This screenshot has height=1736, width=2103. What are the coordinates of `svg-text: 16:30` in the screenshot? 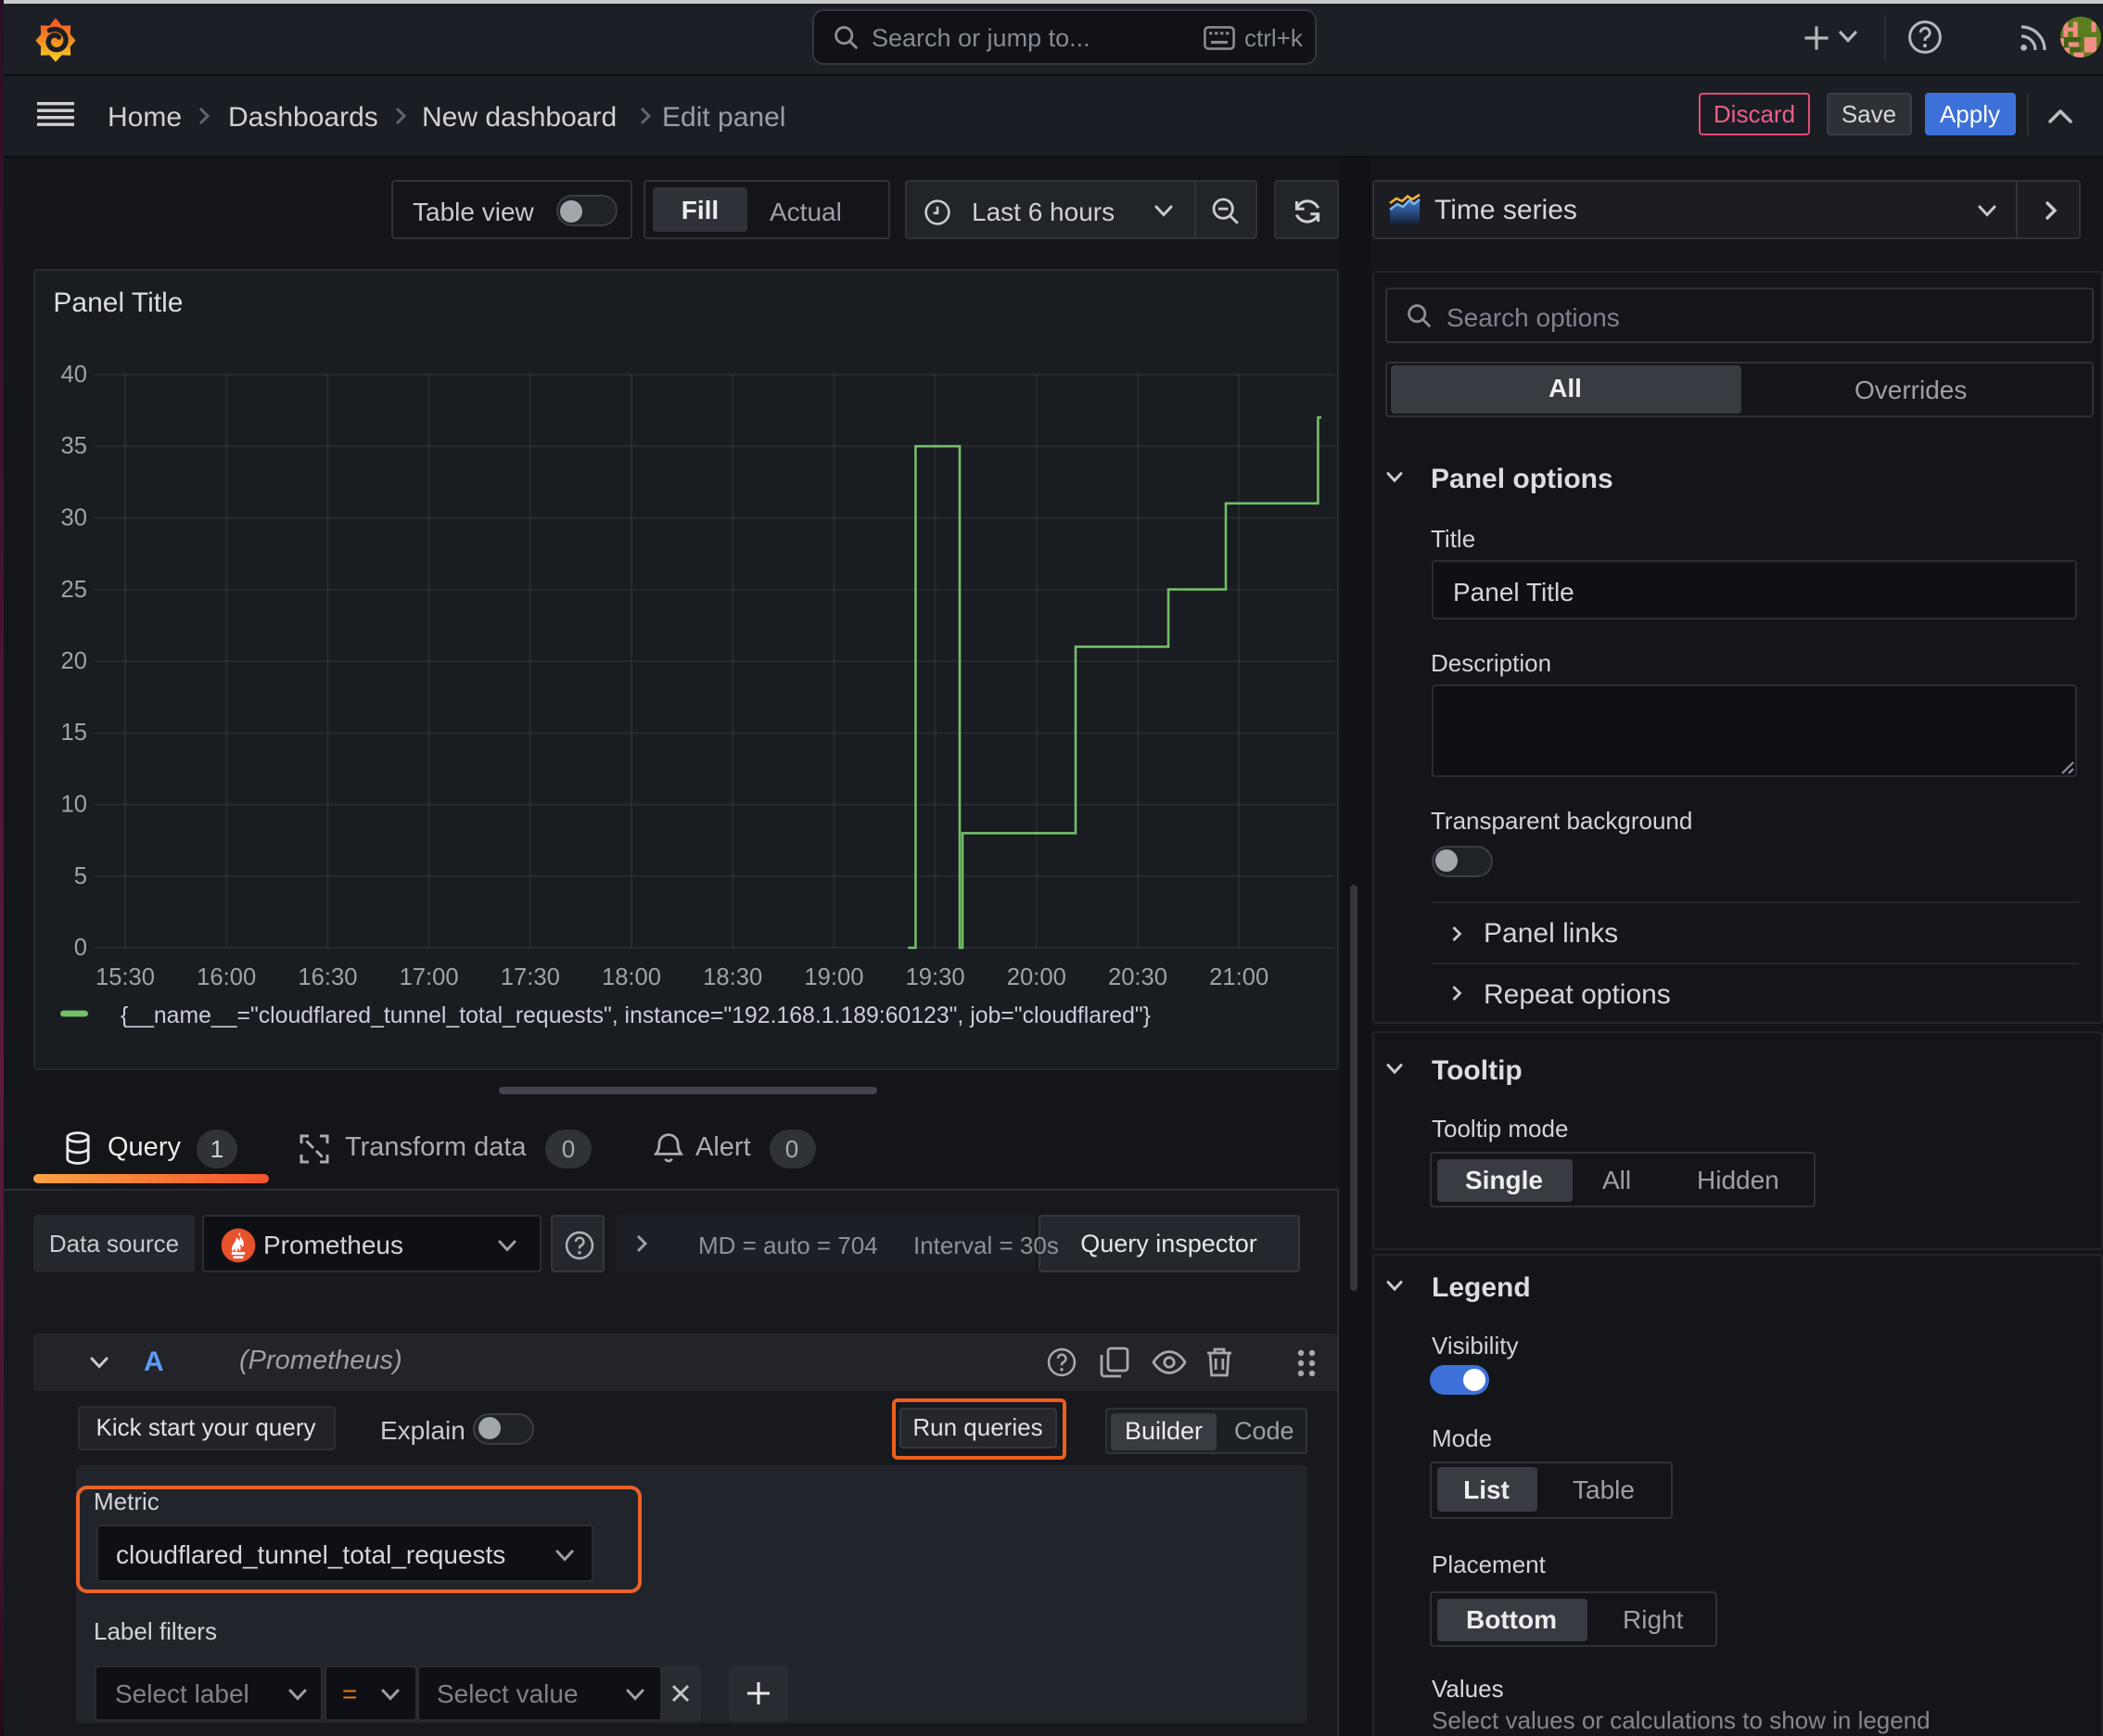 It's located at (327, 977).